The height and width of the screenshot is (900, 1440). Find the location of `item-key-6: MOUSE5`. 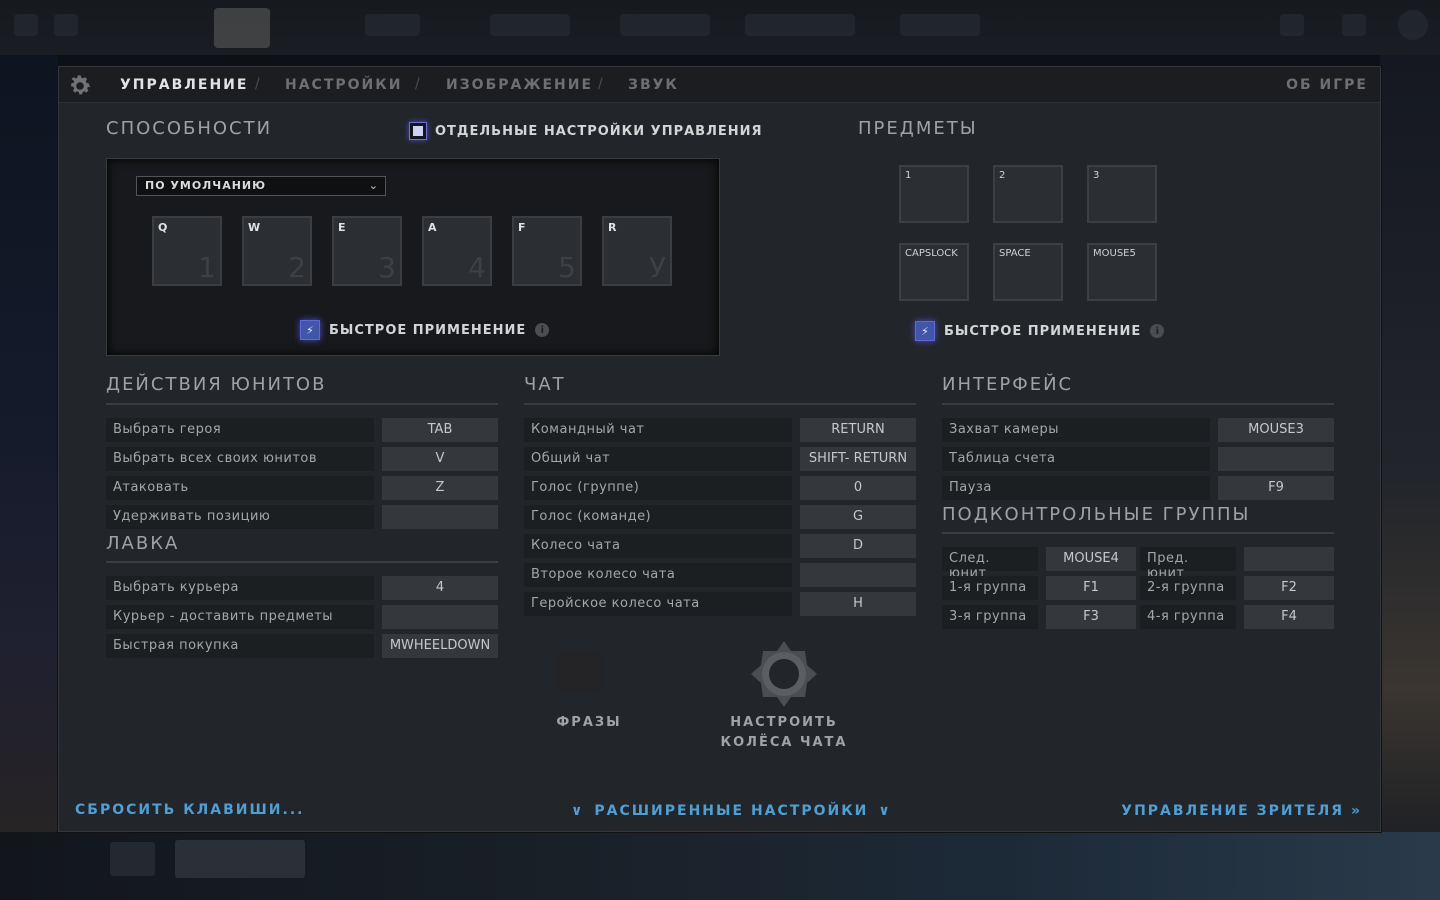

item-key-6: MOUSE5 is located at coordinates (1122, 272).